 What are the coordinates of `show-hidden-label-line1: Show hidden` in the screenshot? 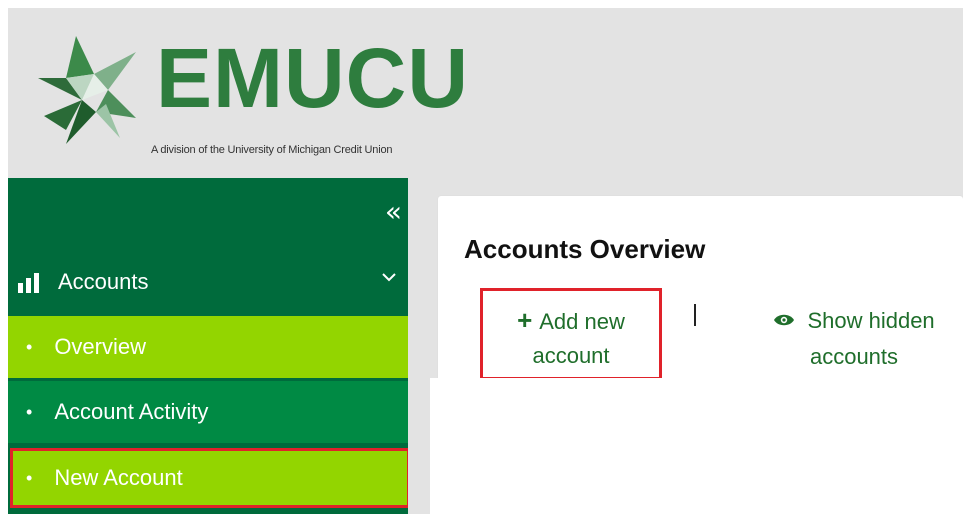 It's located at (871, 320).